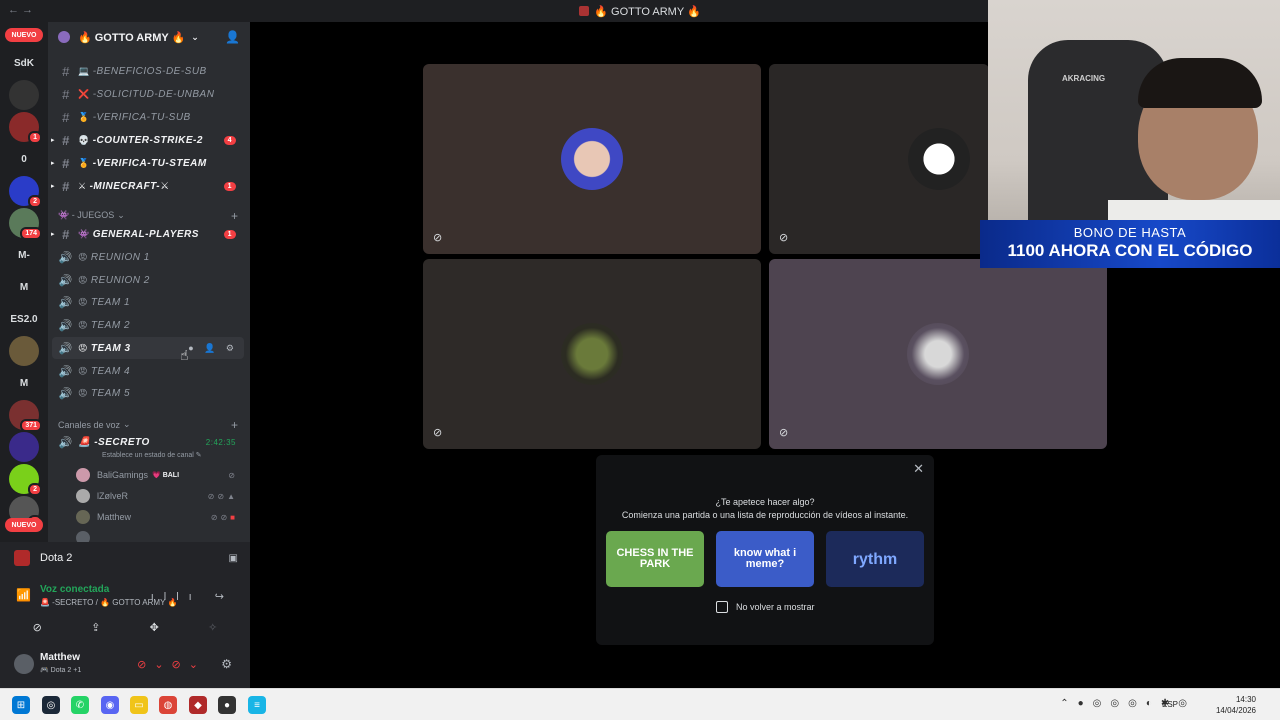  I want to click on voice-channel-reunion-2: 🔊 😡 REUNION 2, so click(148, 280).